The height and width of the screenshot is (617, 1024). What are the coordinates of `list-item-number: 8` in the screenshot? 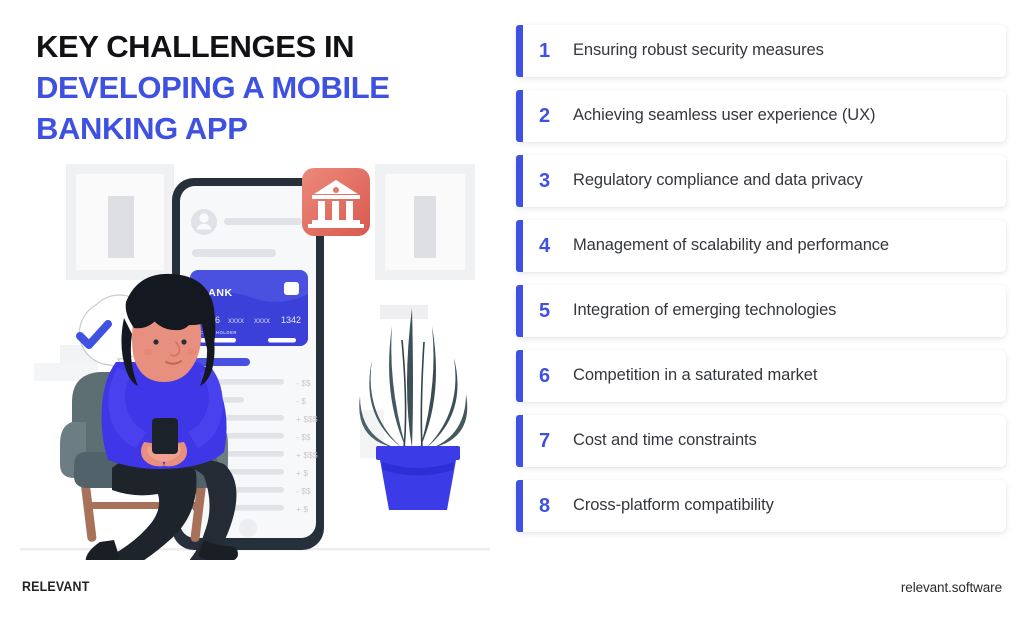 It's located at (545, 506).